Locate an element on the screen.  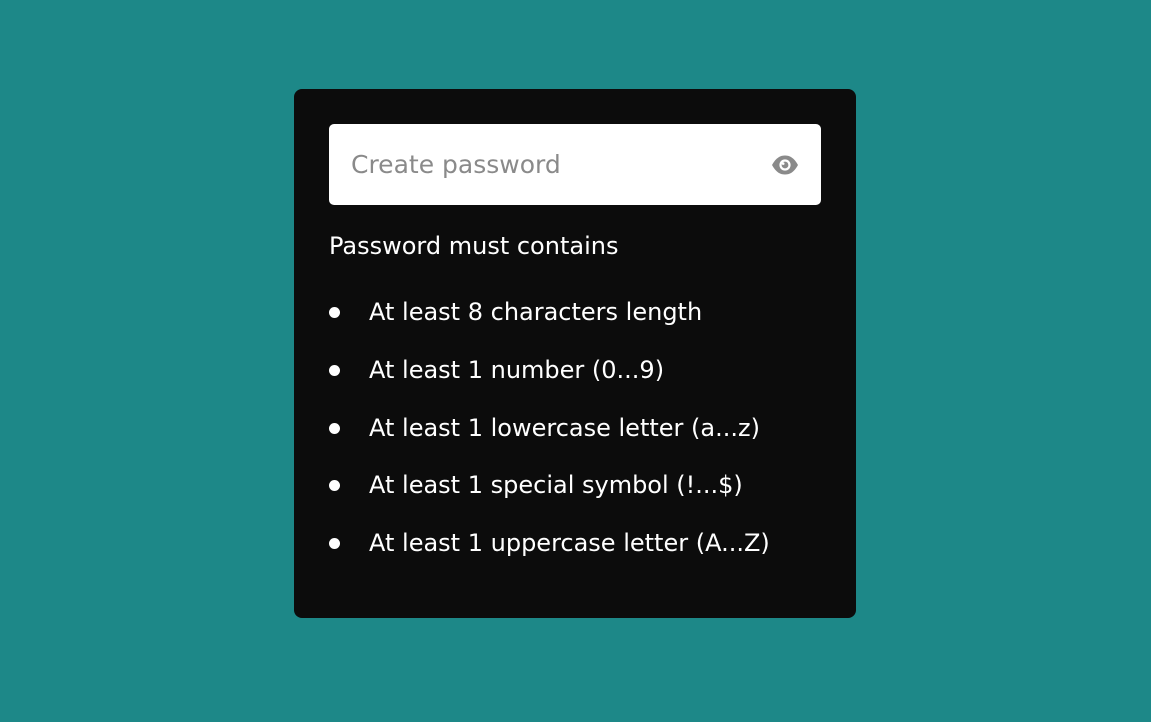
requirement-item: At least 1 number (0...9) is located at coordinates (549, 381).